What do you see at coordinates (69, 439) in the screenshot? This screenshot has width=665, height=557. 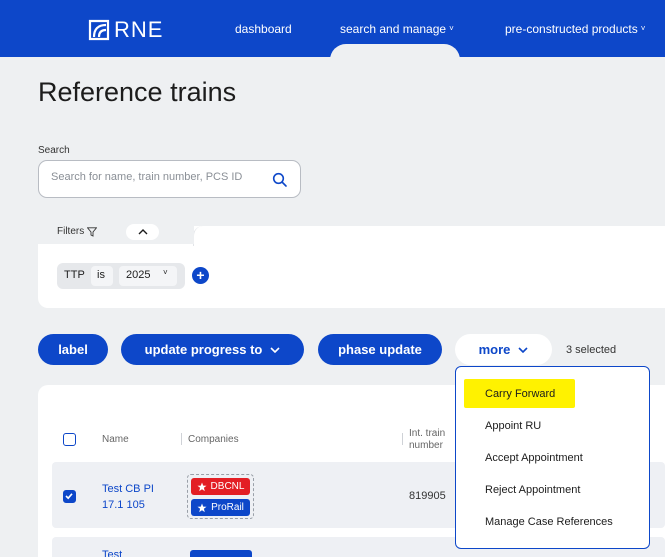 I see `select-all-checkbox` at bounding box center [69, 439].